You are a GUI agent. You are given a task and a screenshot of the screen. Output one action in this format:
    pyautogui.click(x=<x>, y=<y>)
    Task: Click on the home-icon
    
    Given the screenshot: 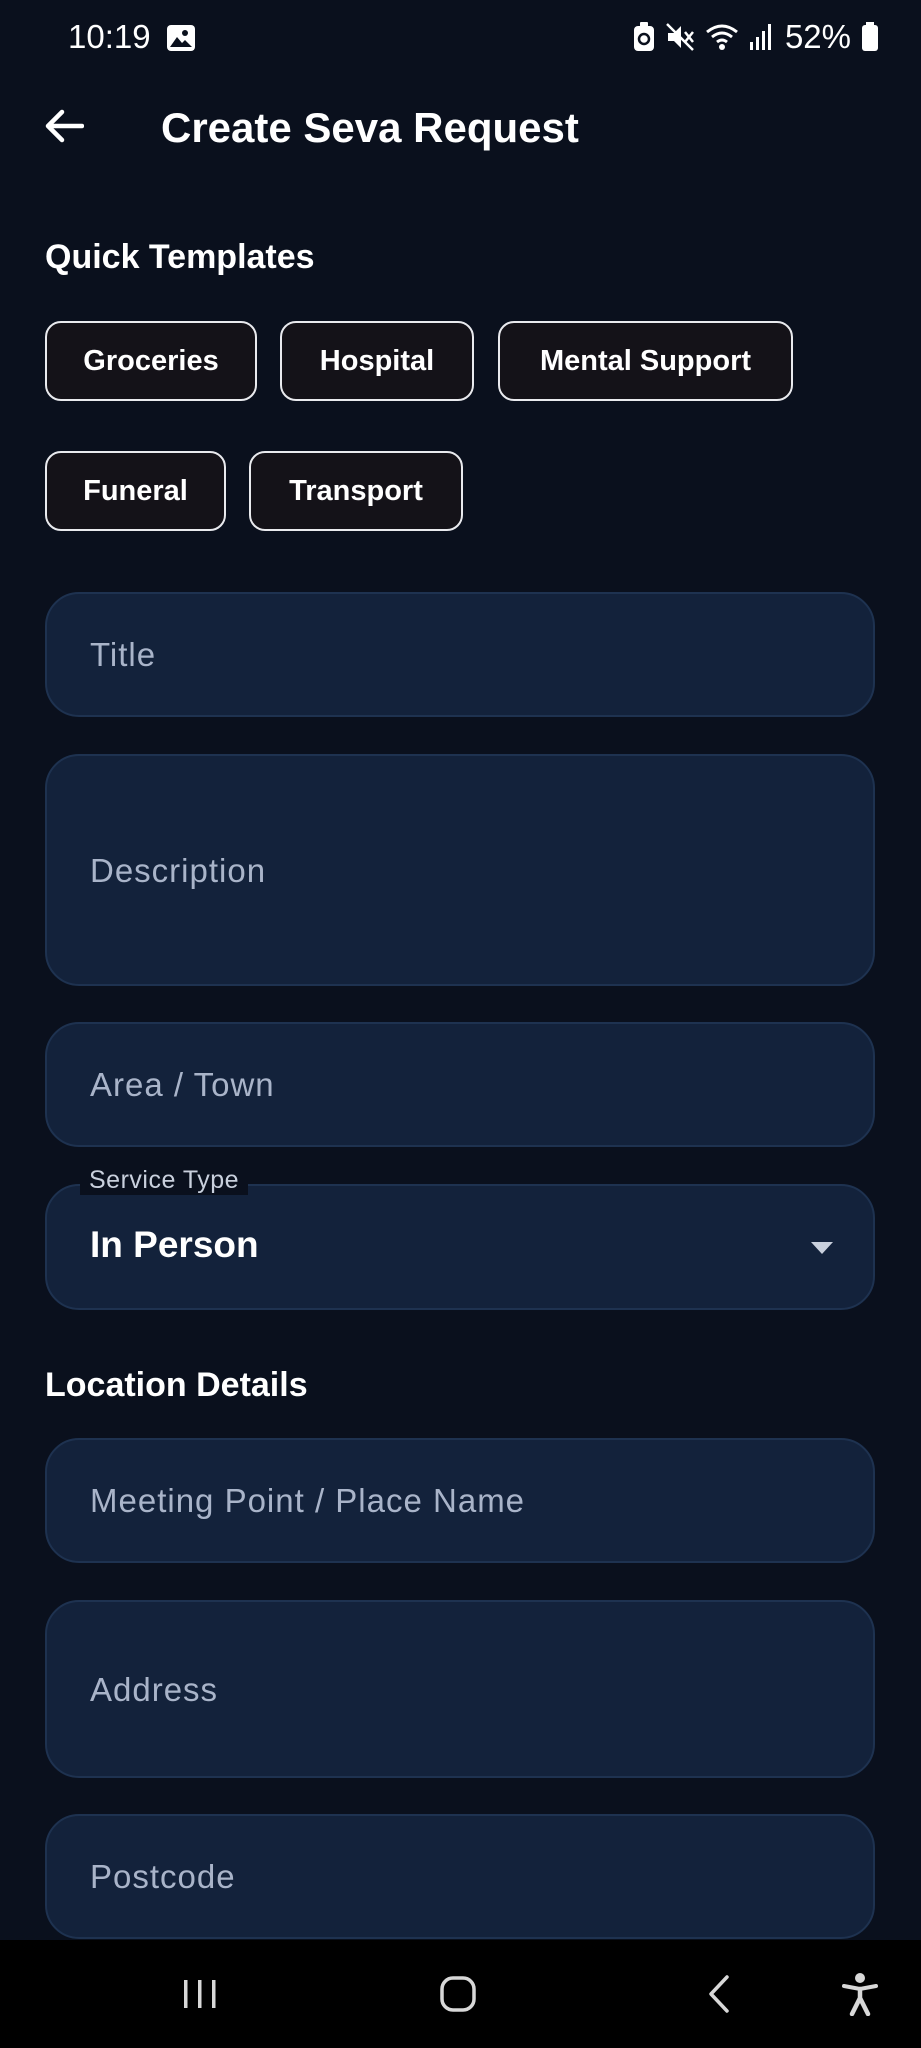 What is the action you would take?
    pyautogui.click(x=458, y=1994)
    